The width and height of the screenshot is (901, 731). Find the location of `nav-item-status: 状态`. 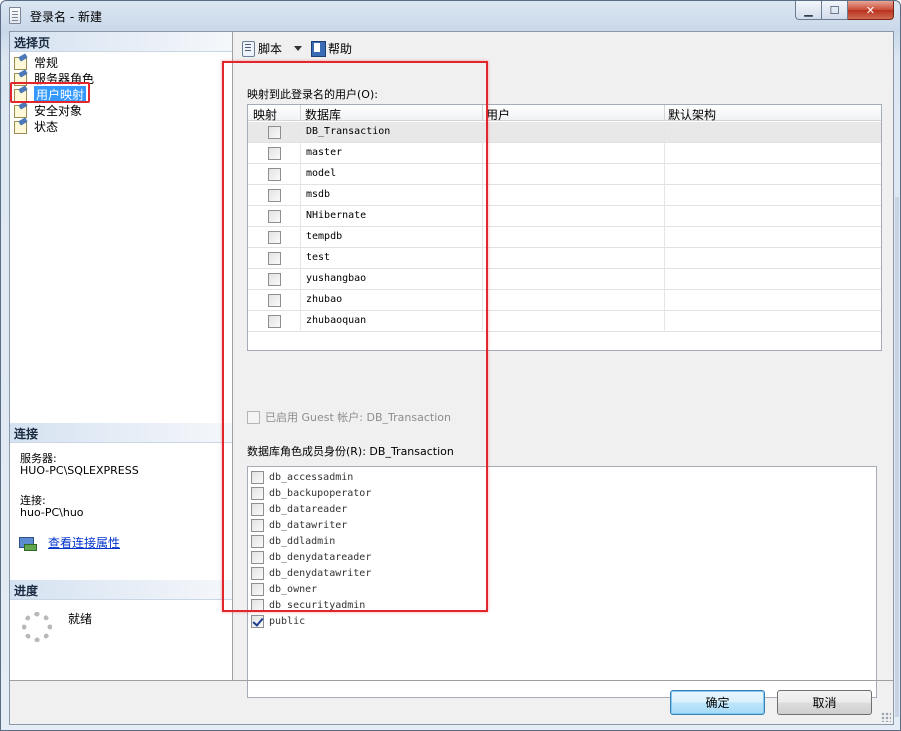

nav-item-status: 状态 is located at coordinates (35, 126).